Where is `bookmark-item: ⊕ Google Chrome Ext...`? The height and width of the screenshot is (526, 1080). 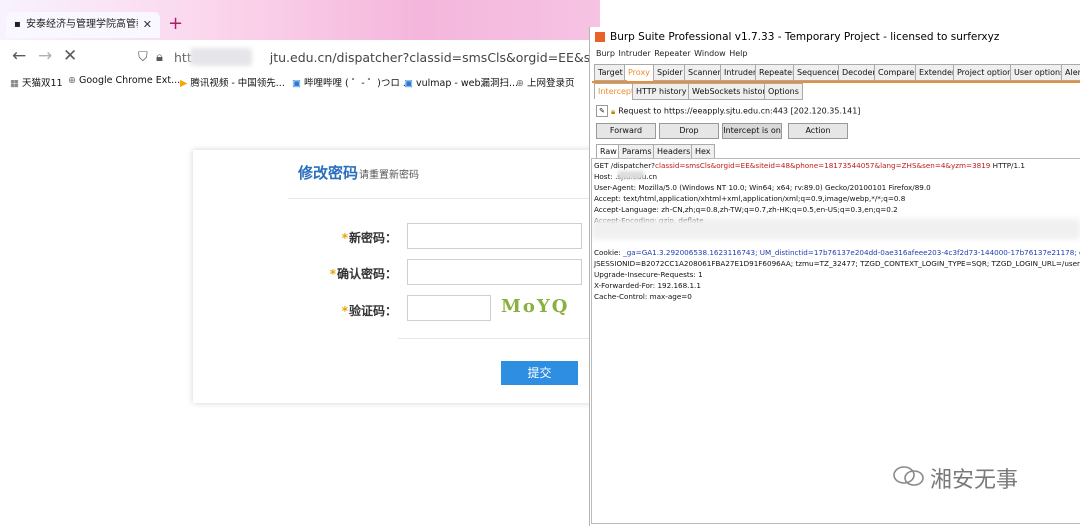
bookmark-item: ⊕ Google Chrome Ext... is located at coordinates (124, 80).